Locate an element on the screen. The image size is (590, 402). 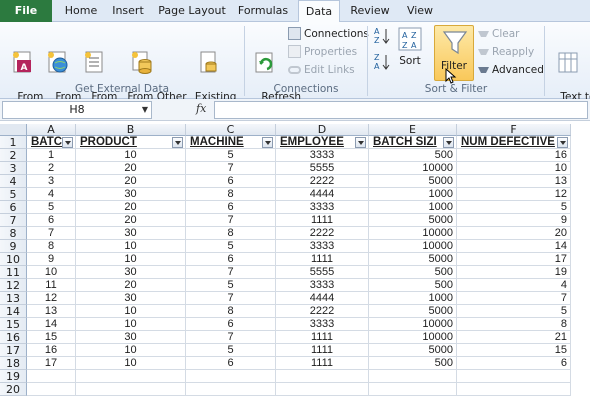
table-cell: 11 is located at coordinates (51, 285).